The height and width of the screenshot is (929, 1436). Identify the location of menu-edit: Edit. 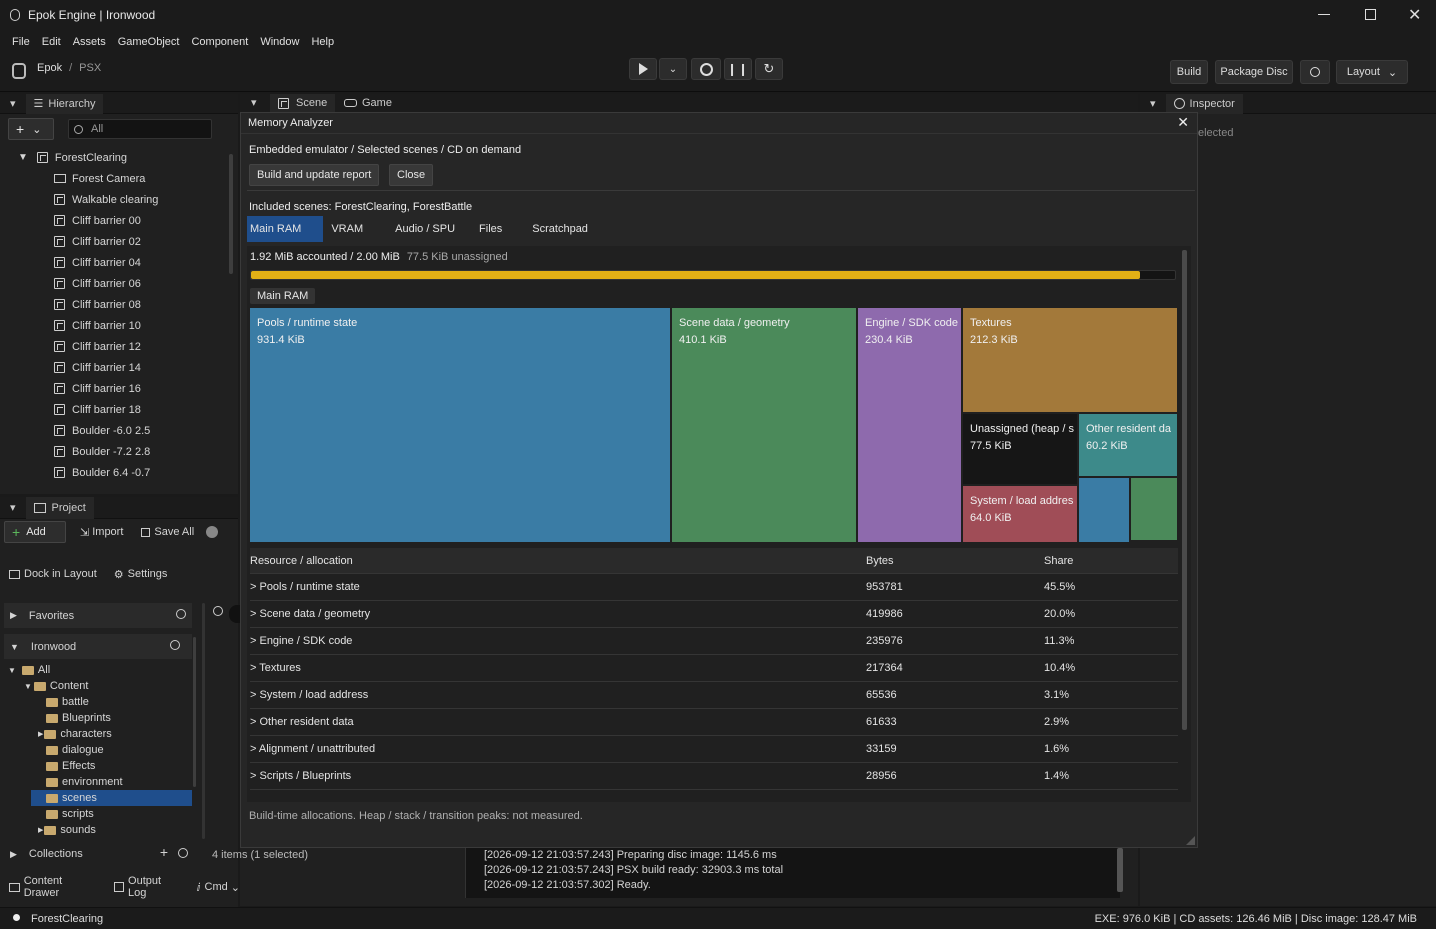
(51, 42).